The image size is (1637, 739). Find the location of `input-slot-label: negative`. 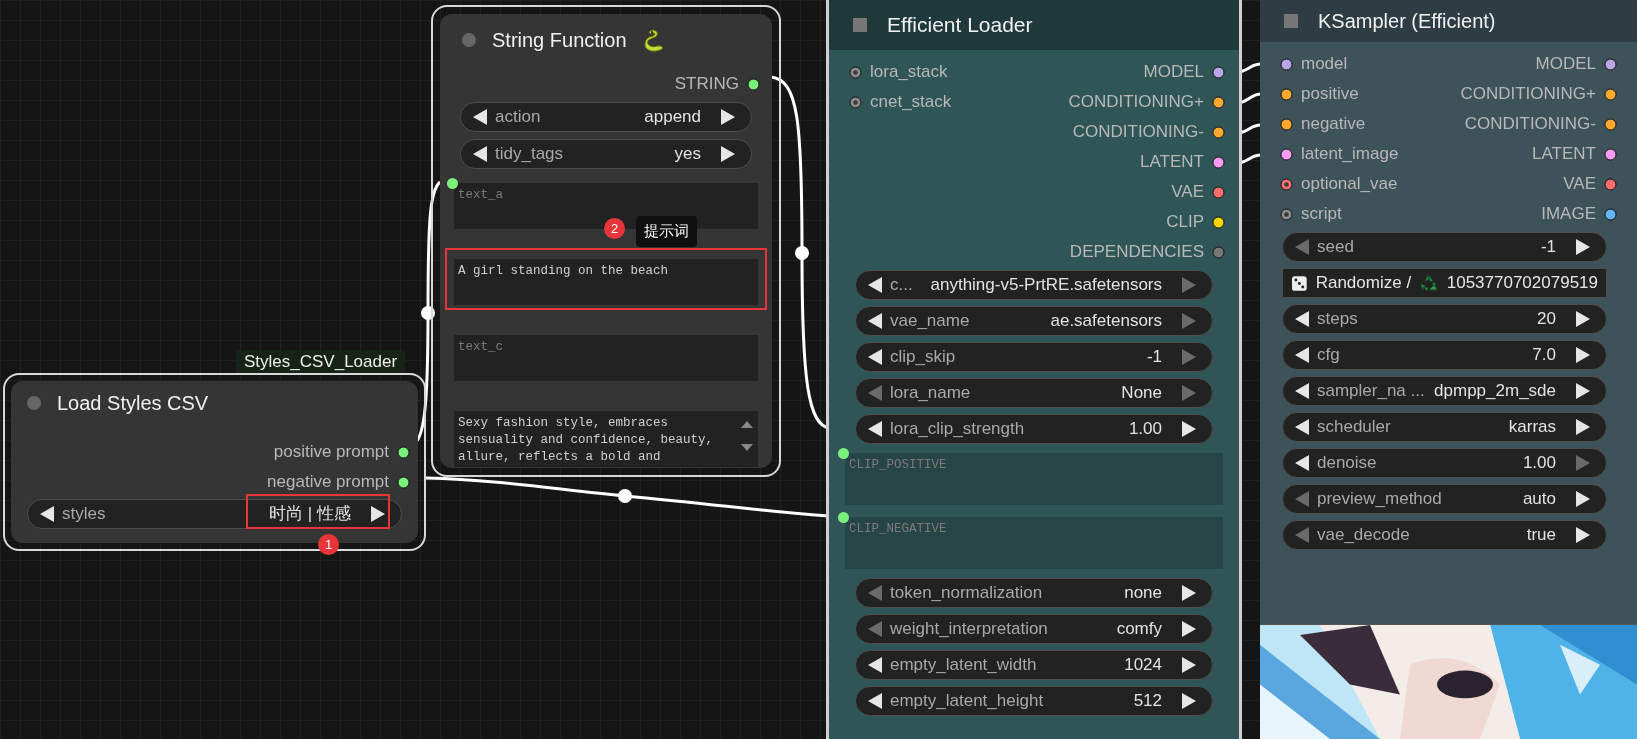

input-slot-label: negative is located at coordinates (1333, 124).